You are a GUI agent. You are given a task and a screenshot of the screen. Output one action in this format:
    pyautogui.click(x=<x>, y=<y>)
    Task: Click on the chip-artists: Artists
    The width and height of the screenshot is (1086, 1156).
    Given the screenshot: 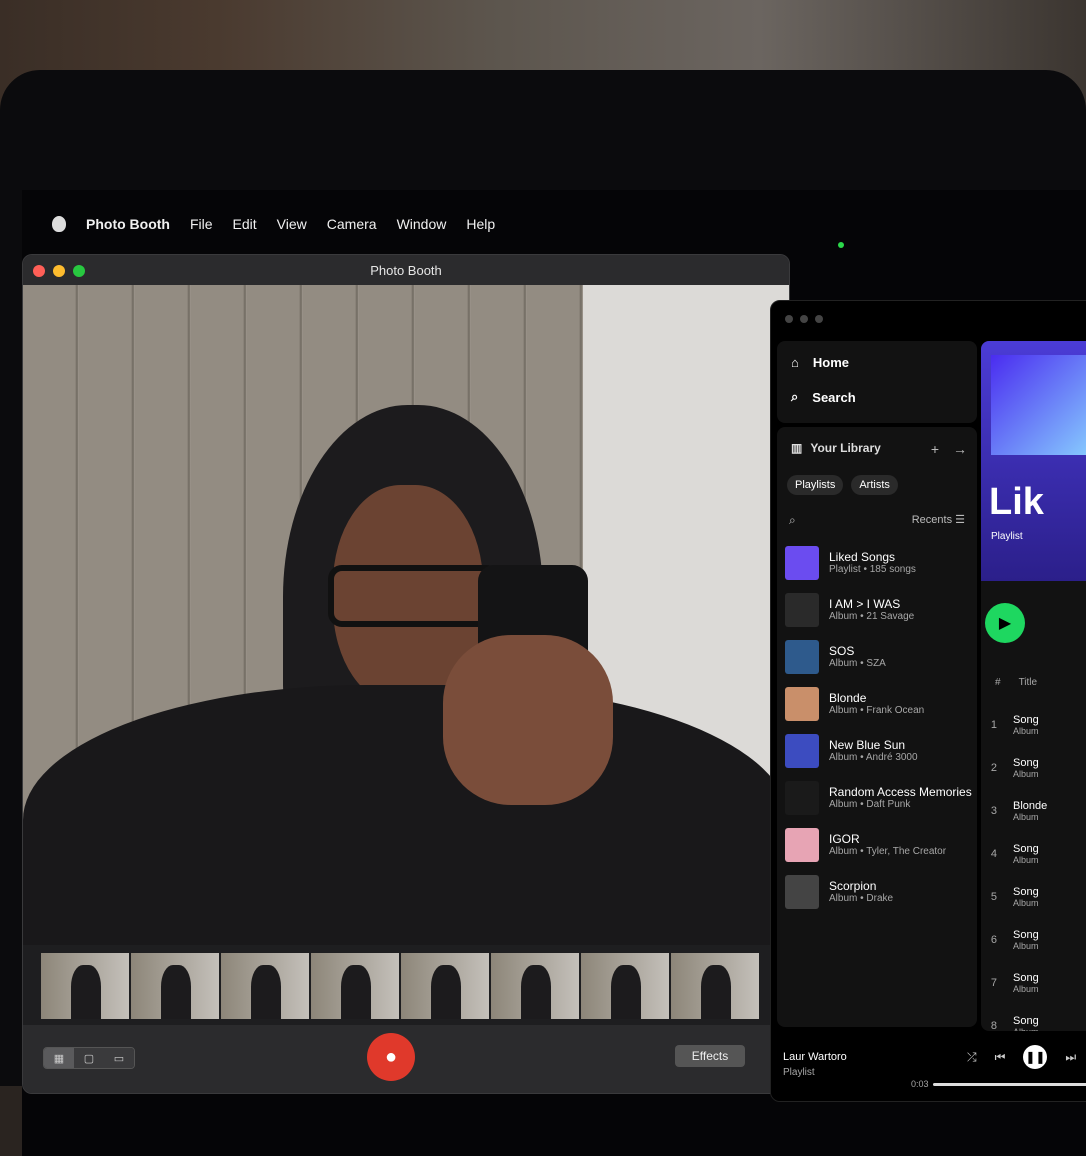 What is the action you would take?
    pyautogui.click(x=874, y=485)
    